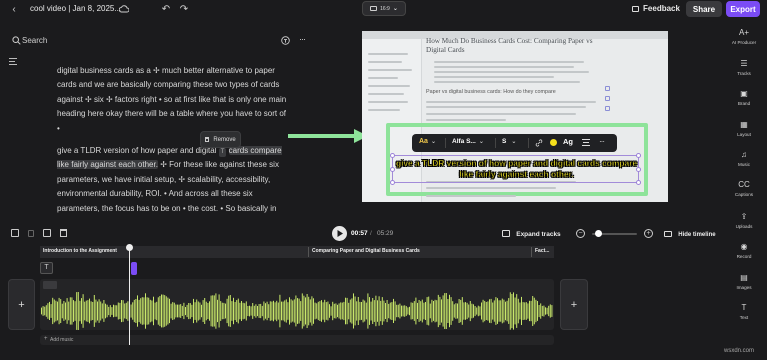 The image size is (767, 360). What do you see at coordinates (328, 136) in the screenshot?
I see `arrow-indicator` at bounding box center [328, 136].